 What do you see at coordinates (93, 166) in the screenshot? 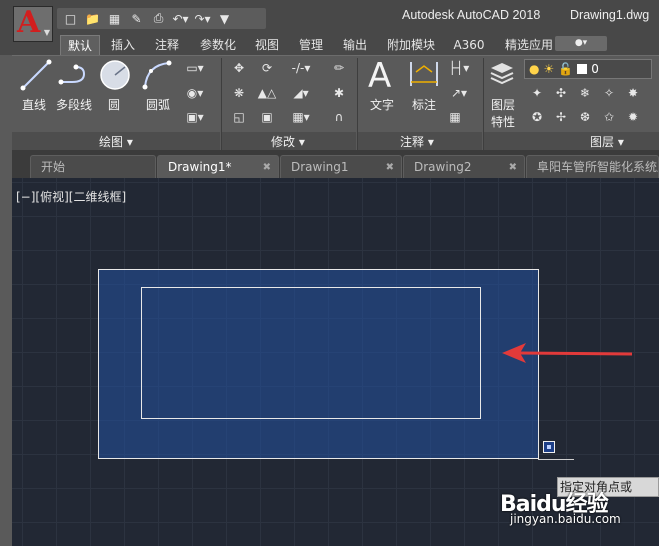
I see `doc-tab-start: 开始` at bounding box center [93, 166].